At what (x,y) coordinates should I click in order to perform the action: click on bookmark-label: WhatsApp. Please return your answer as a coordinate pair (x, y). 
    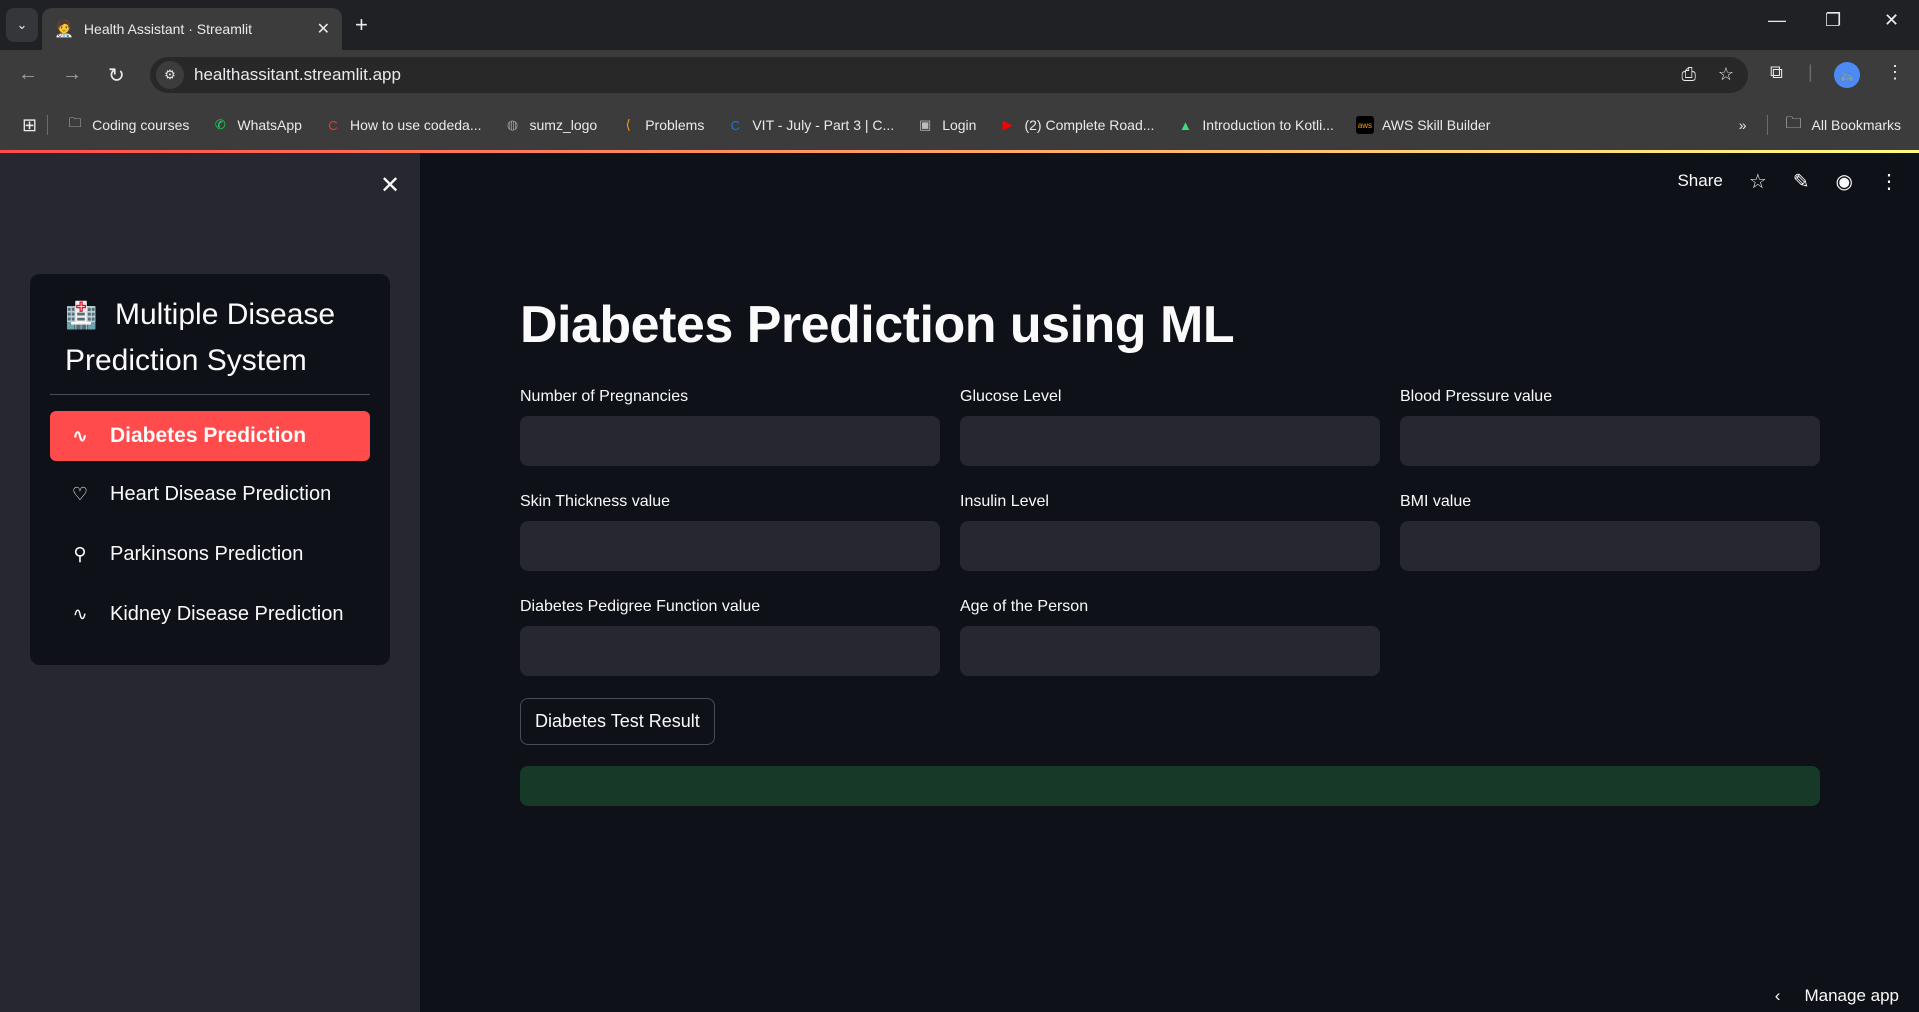
    Looking at the image, I should click on (269, 125).